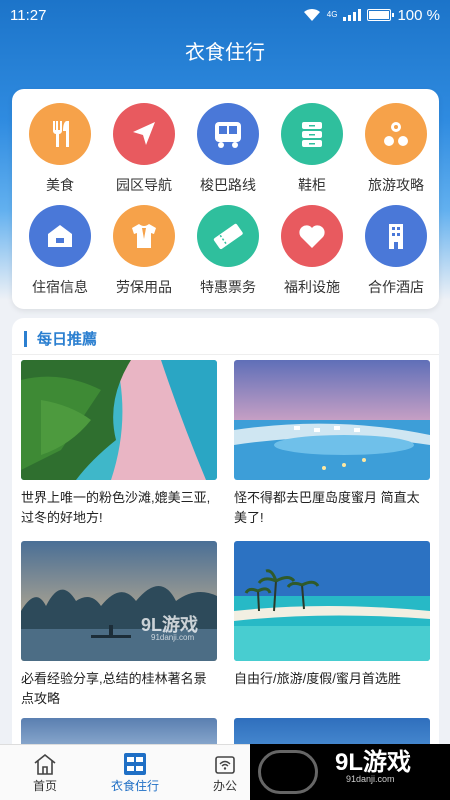 This screenshot has height=800, width=450. Describe the element at coordinates (67, 339) in the screenshot. I see `section-title: 每日推薦` at that location.